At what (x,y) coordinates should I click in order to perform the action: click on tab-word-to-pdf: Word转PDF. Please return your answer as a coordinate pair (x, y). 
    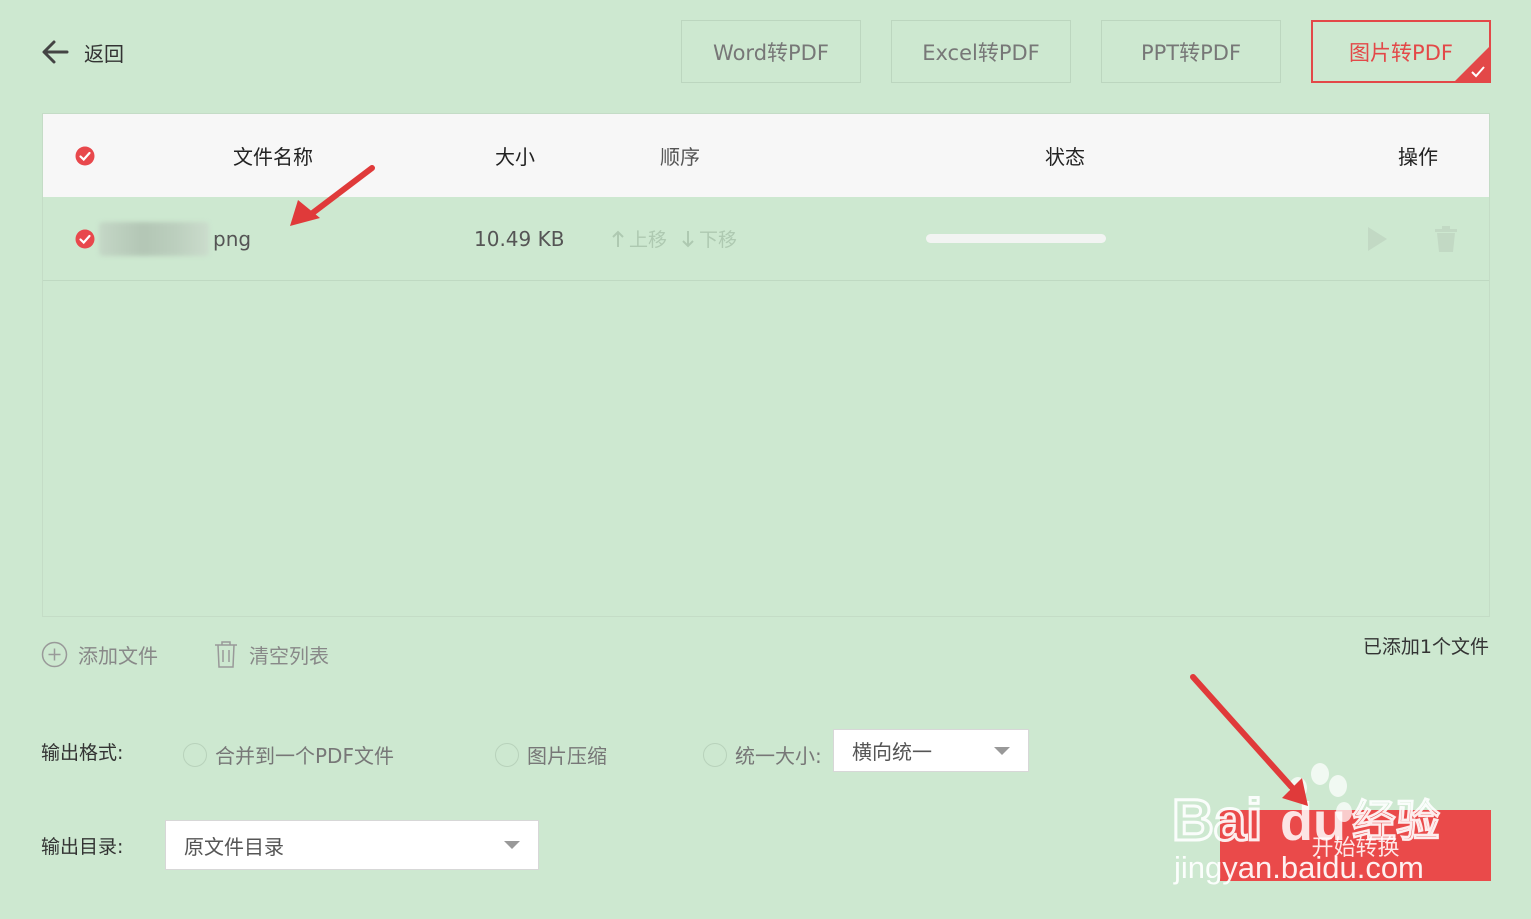
    Looking at the image, I should click on (771, 51).